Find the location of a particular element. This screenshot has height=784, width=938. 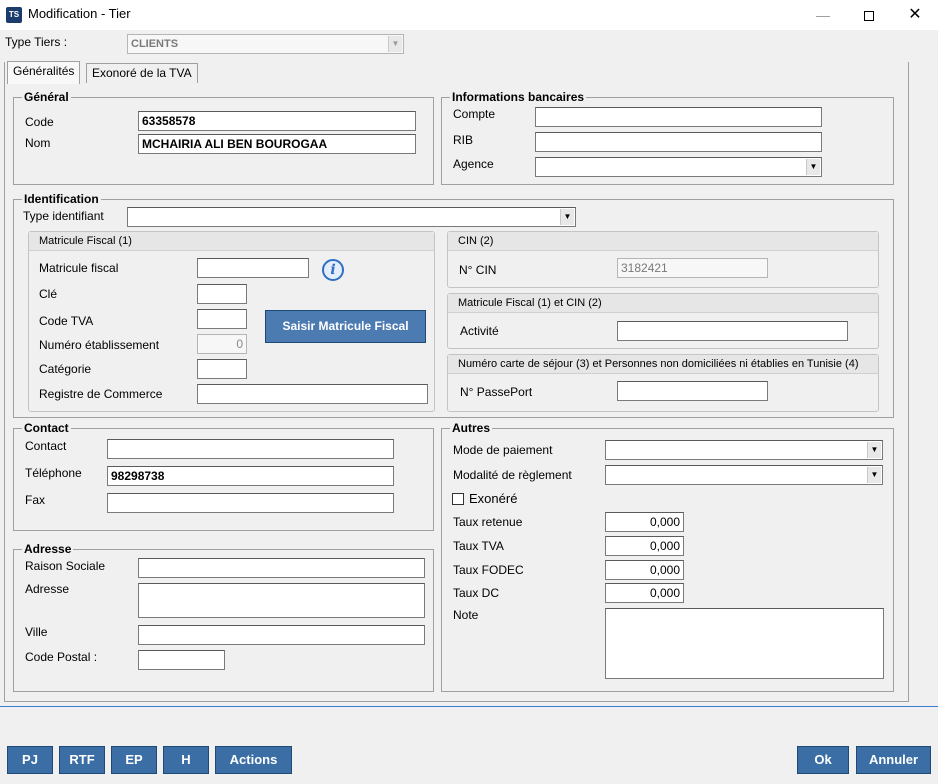

contact-label: Contact is located at coordinates (46, 446).